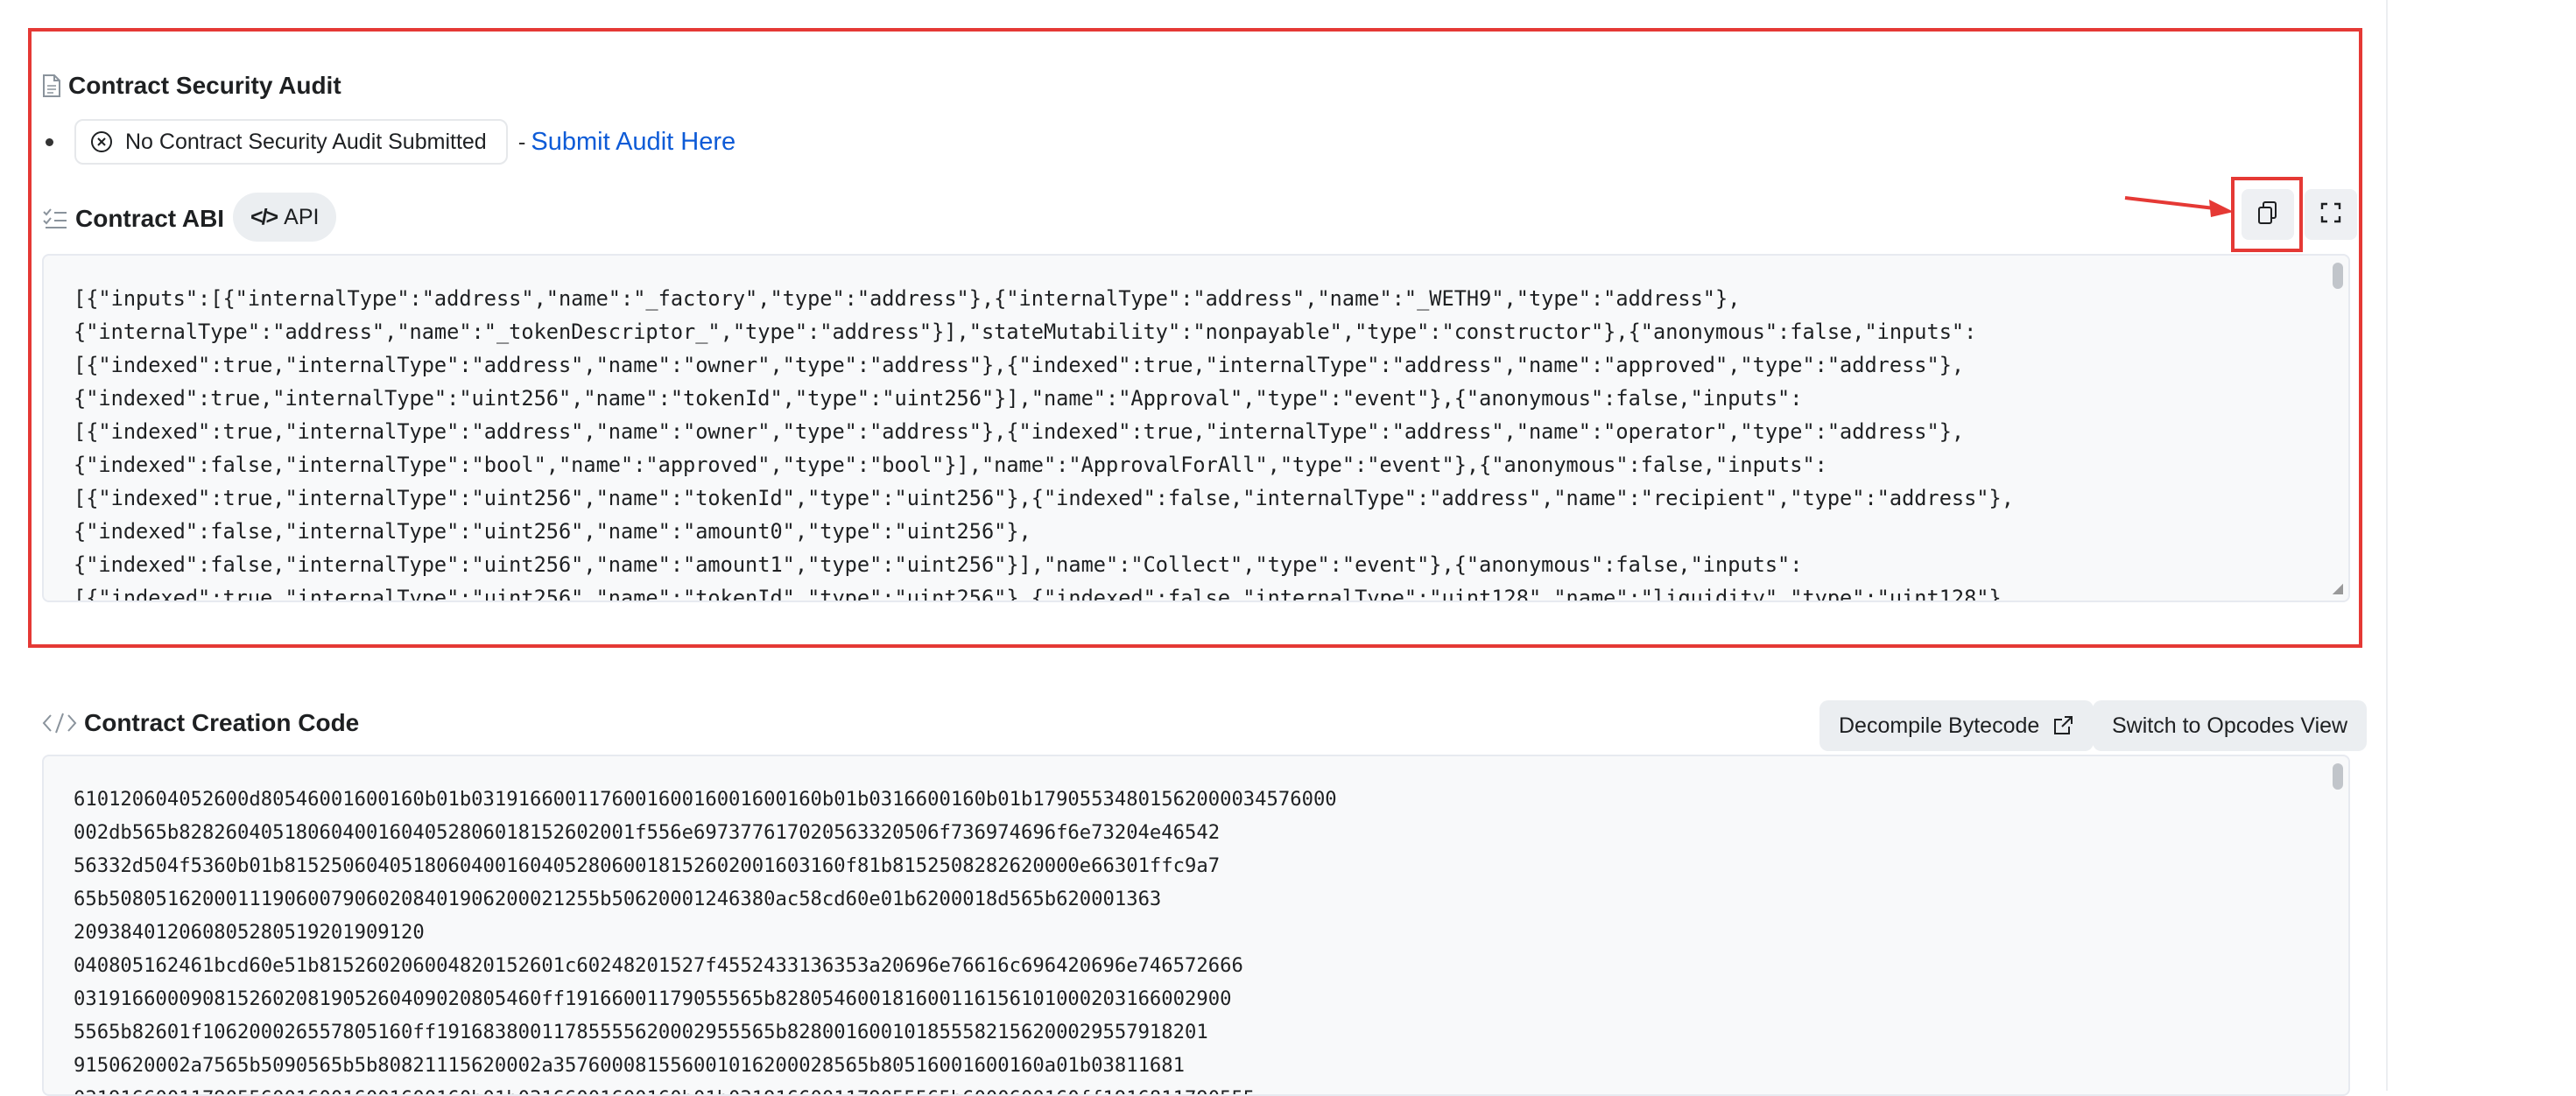 The width and height of the screenshot is (2576, 1096). Describe the element at coordinates (1939, 726) in the screenshot. I see `decompile-label: Decompile Bytecode` at that location.